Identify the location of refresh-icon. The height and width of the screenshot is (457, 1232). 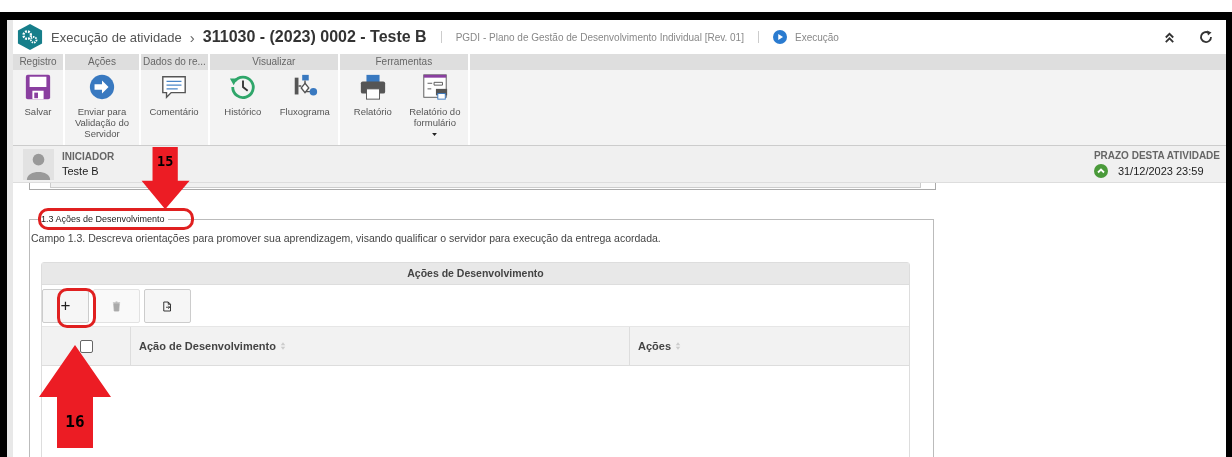
(1206, 37).